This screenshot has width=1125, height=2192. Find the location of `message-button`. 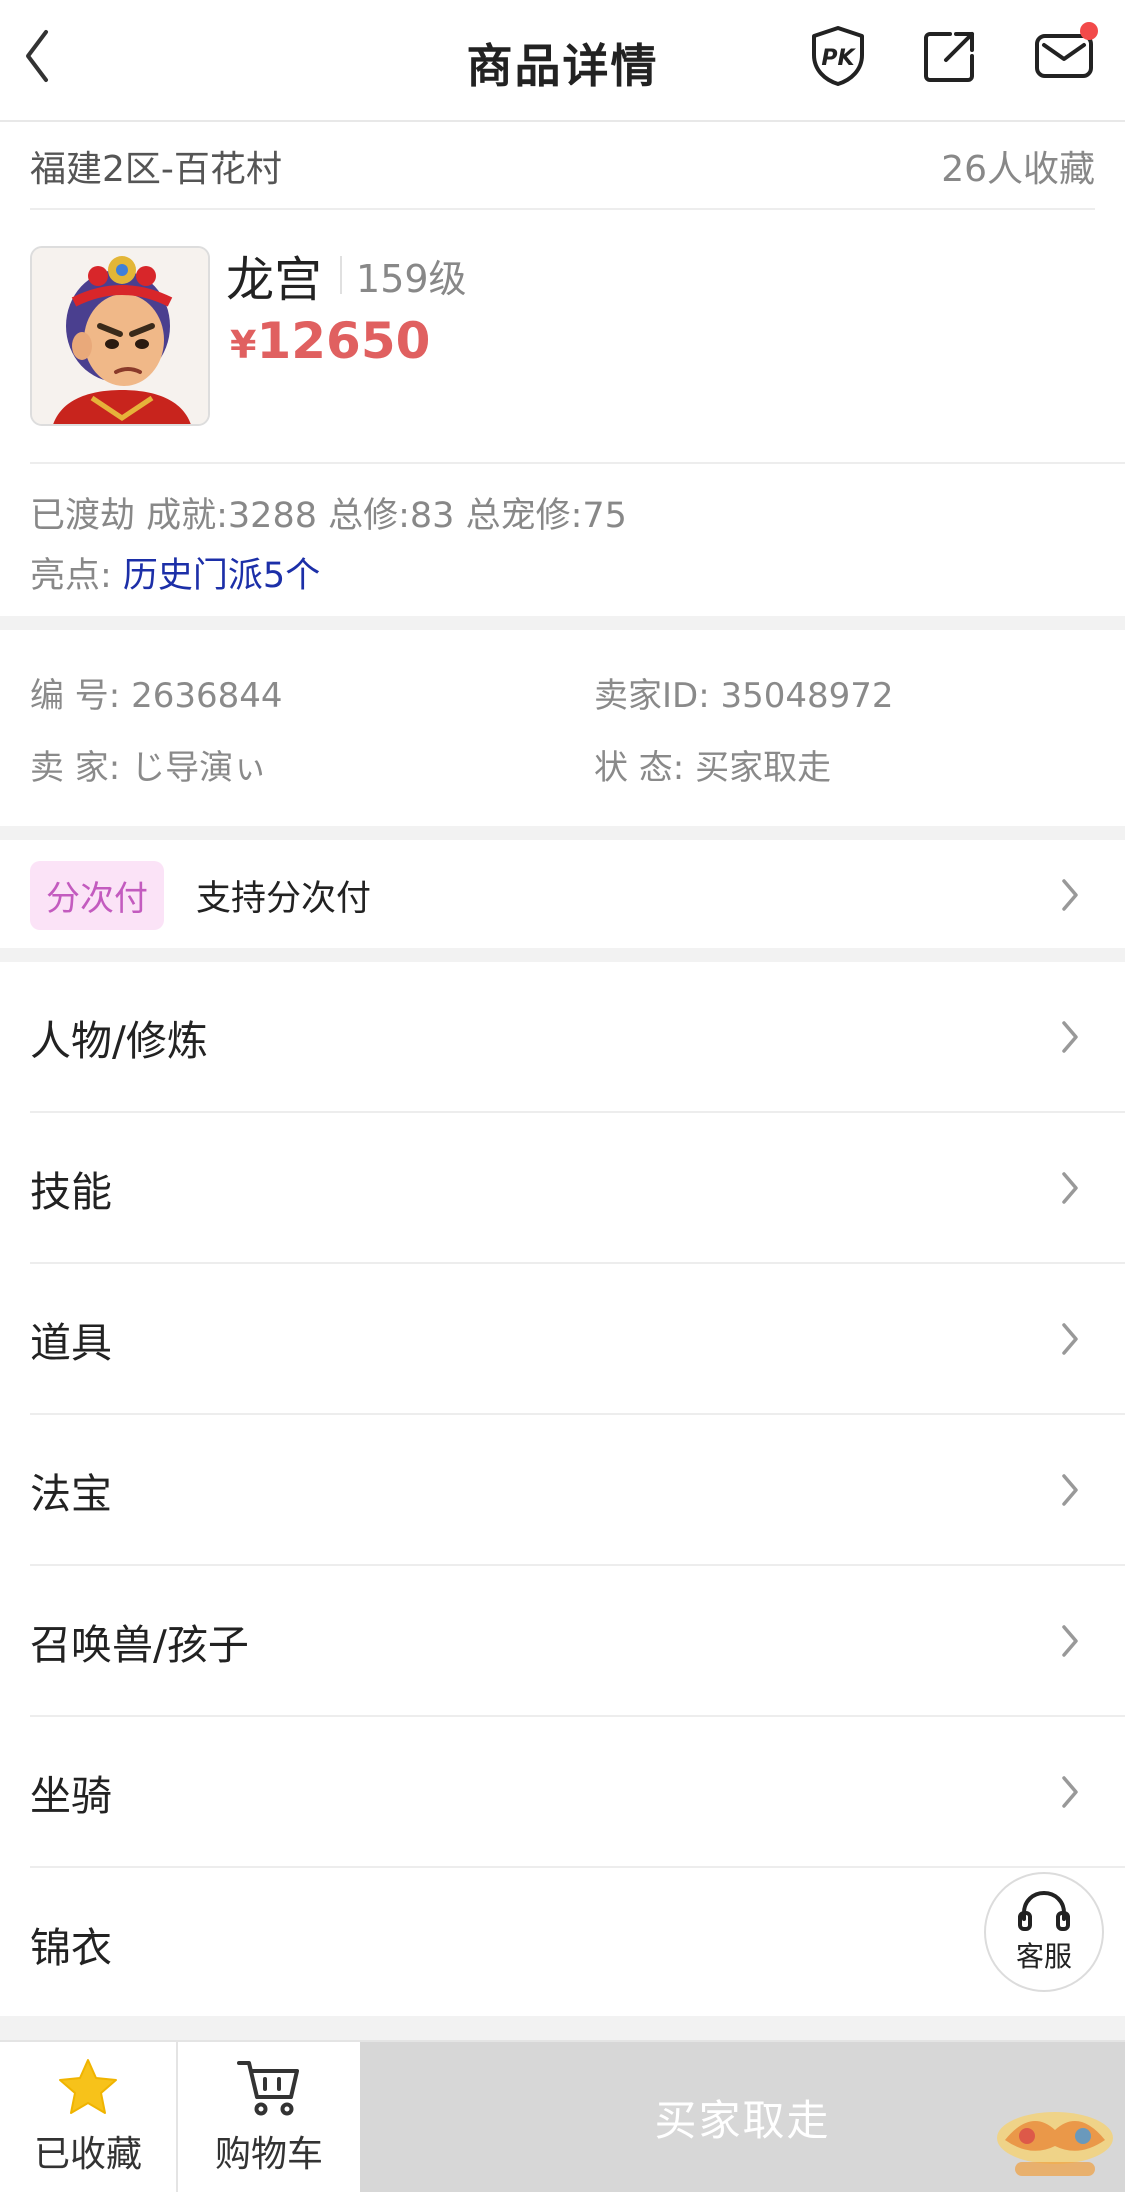

message-button is located at coordinates (1065, 55).